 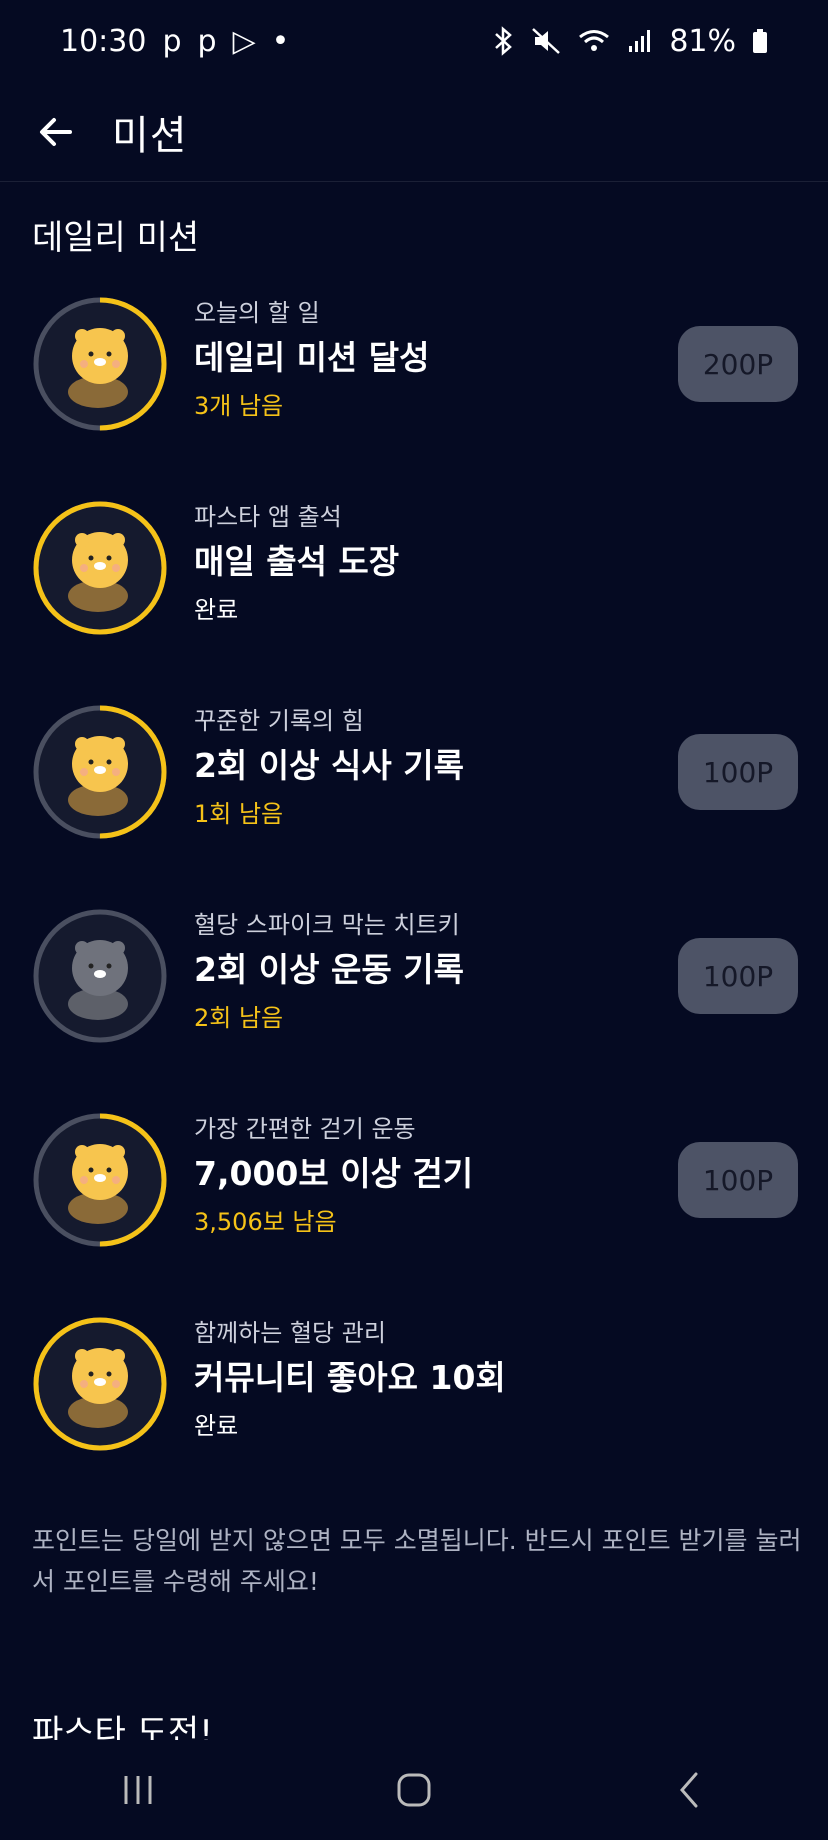 I want to click on mission-title: 데일리 미션 달성, so click(x=312, y=357).